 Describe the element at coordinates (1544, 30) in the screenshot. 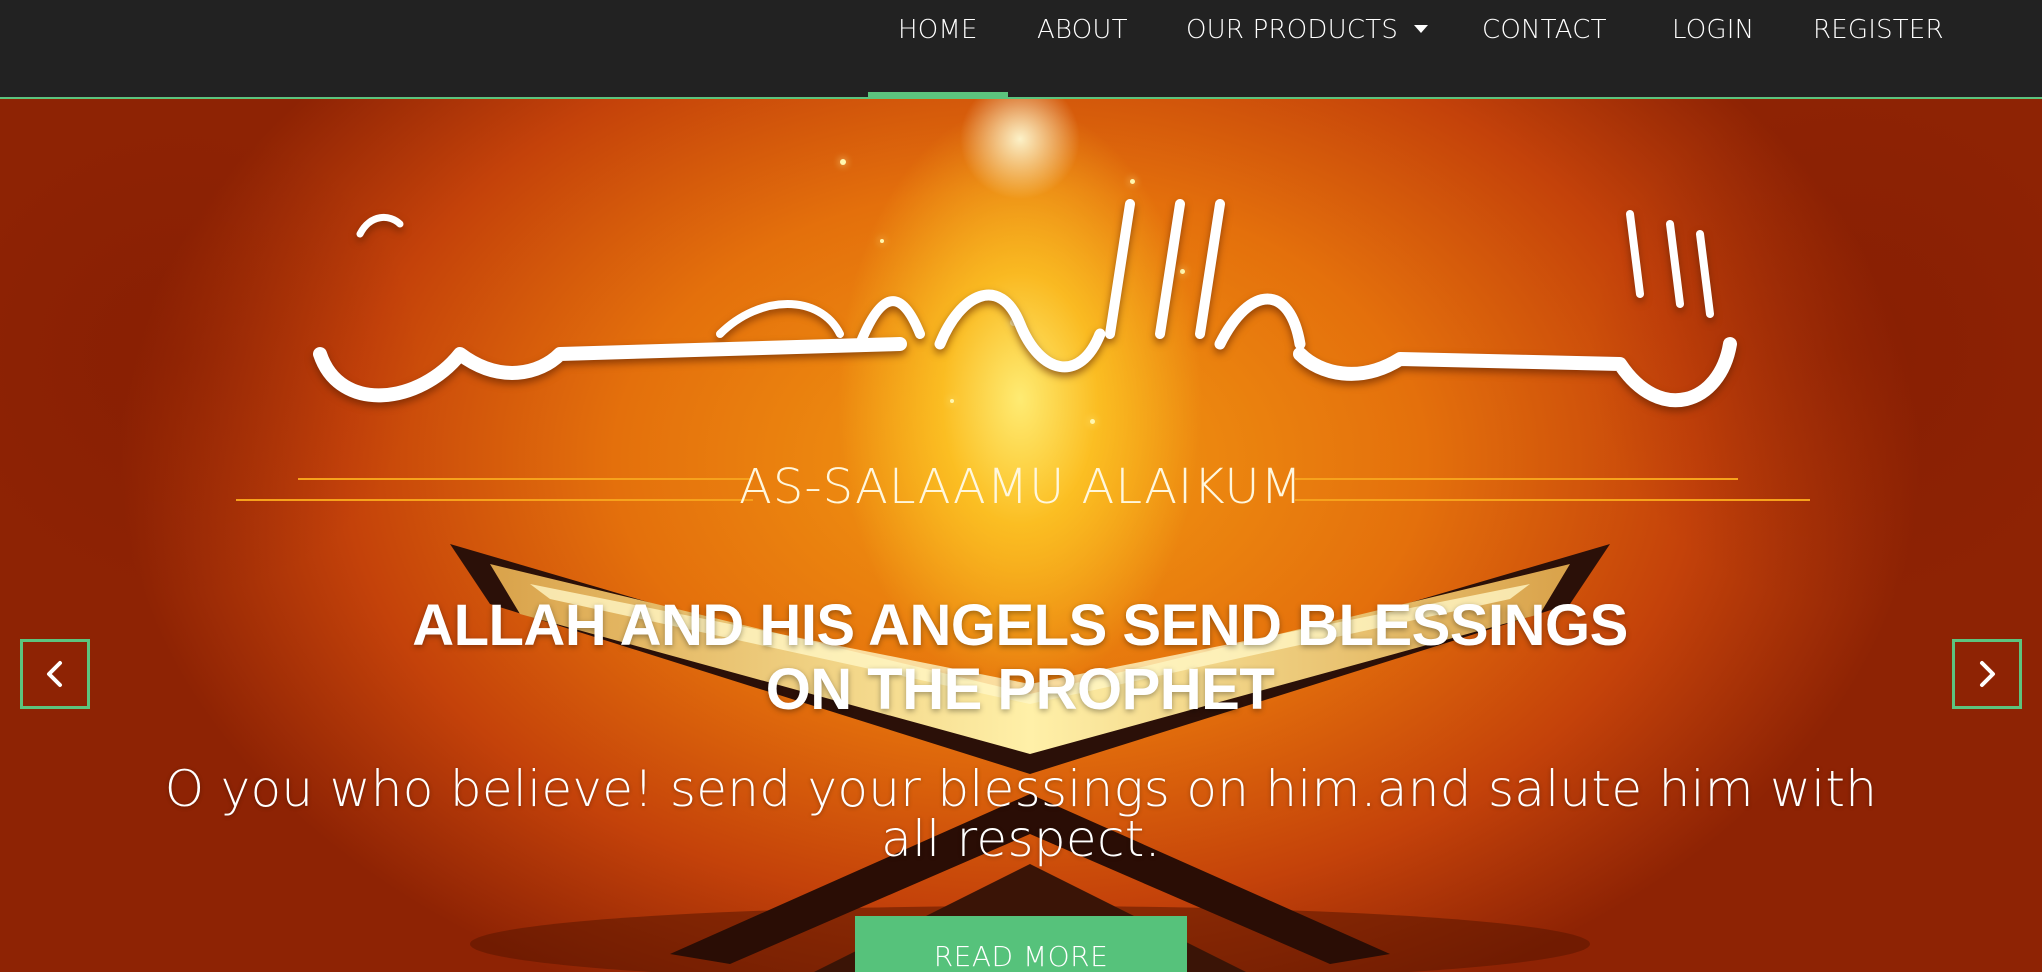

I see `nav-contact-label: CONTACT` at that location.